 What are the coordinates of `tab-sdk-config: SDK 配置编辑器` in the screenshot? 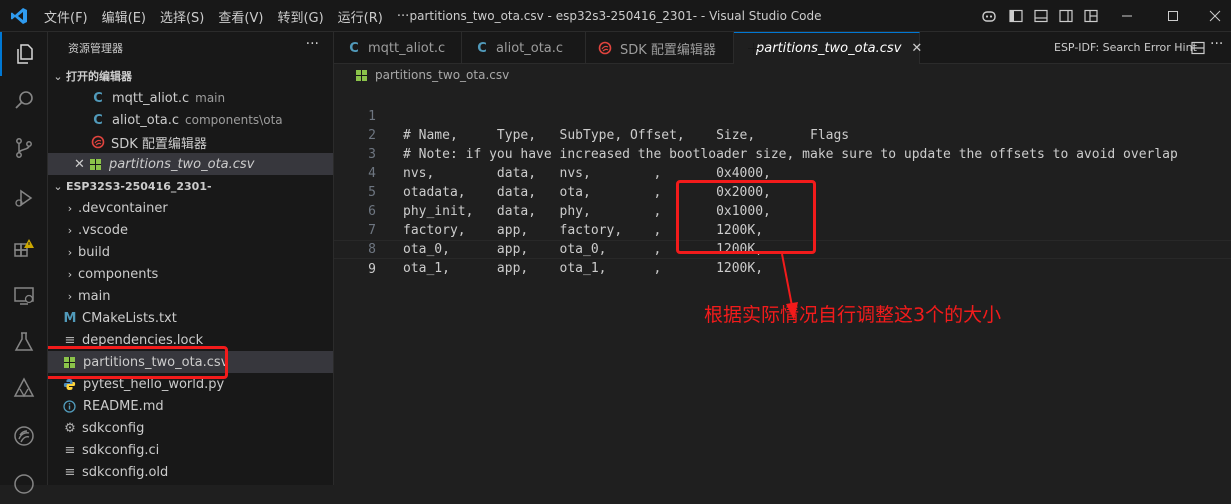 It's located at (660, 48).